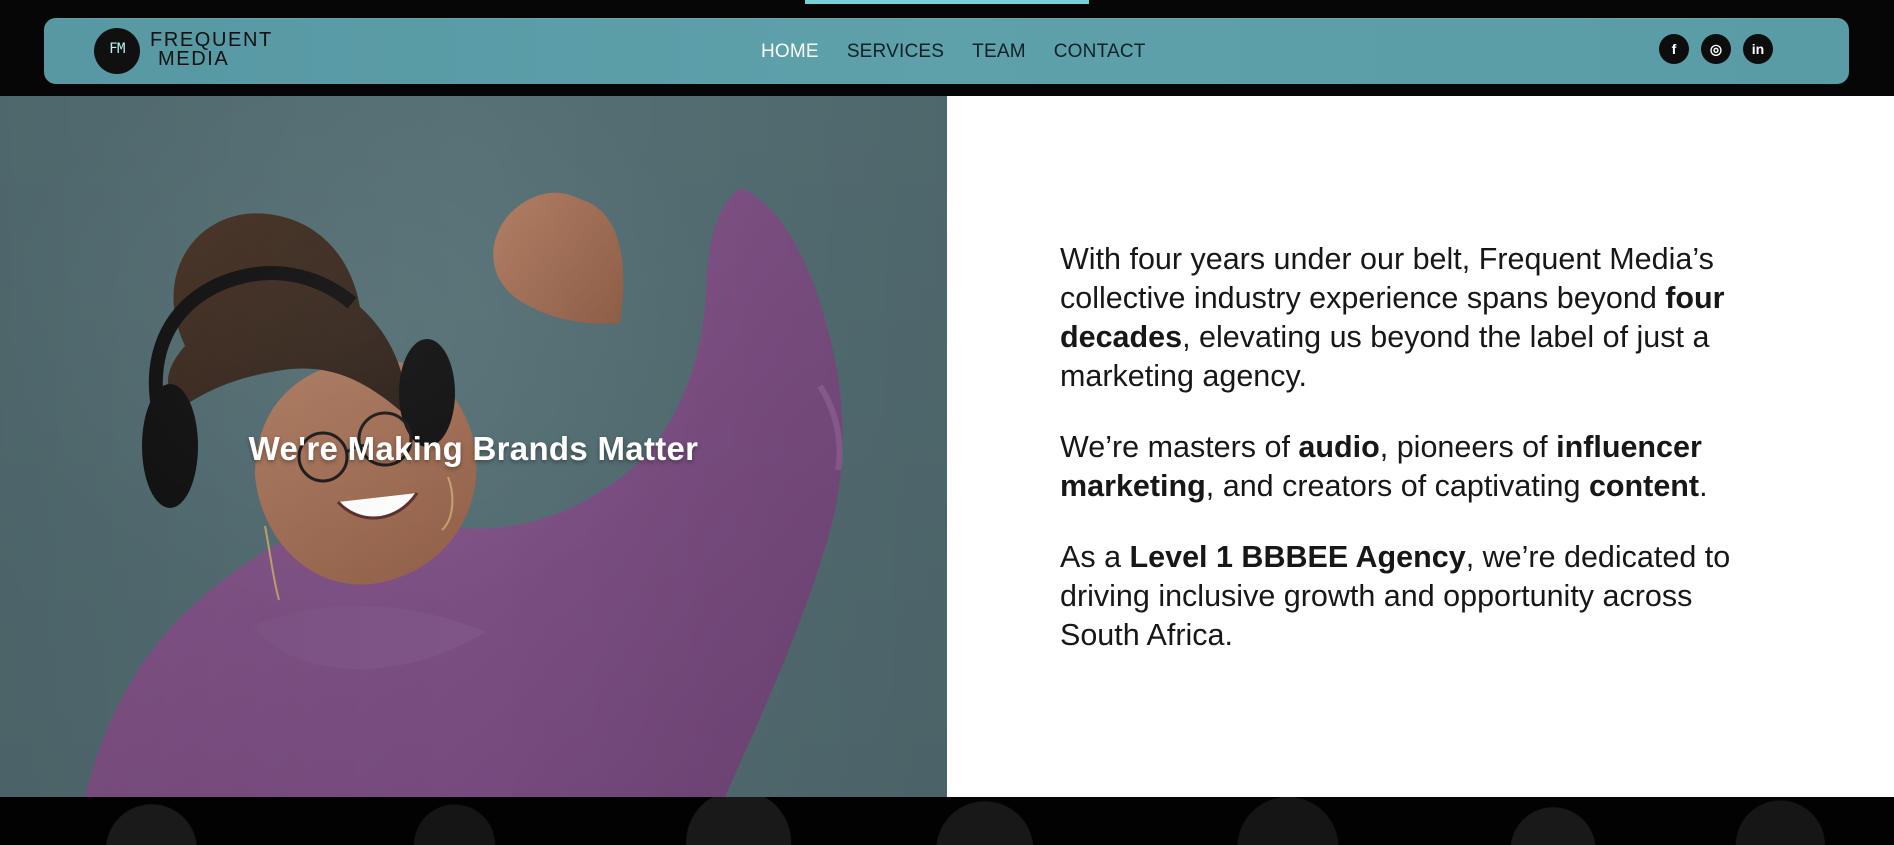 The image size is (1894, 845). Describe the element at coordinates (1644, 486) in the screenshot. I see `paragraph-2-bold-3: content` at that location.